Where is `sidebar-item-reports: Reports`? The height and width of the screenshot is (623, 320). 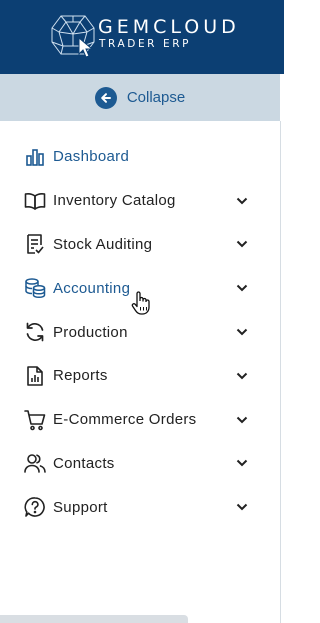 sidebar-item-reports: Reports is located at coordinates (140, 376).